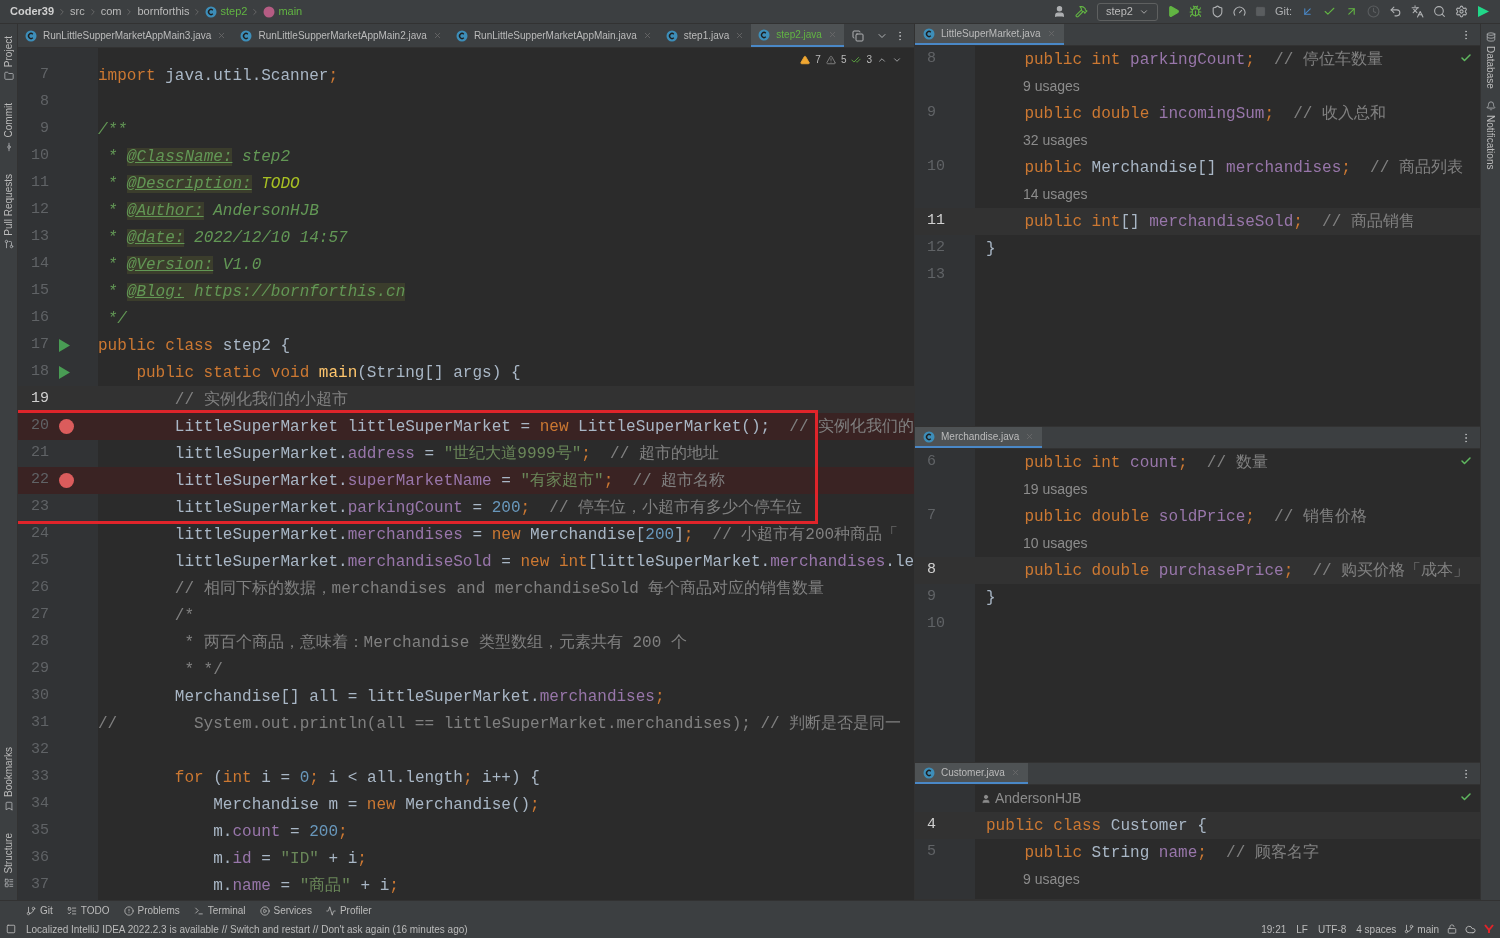 The image size is (1500, 938). Describe the element at coordinates (163, 11) in the screenshot. I see `breadcrumb-item: bornforthis` at that location.